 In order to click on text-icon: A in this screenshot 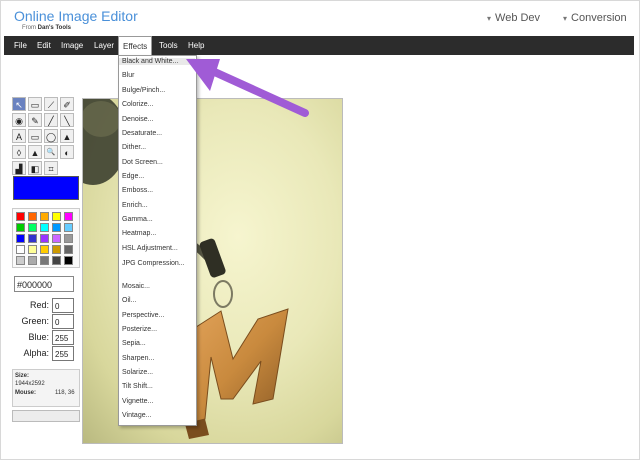, I will do `click(19, 136)`.